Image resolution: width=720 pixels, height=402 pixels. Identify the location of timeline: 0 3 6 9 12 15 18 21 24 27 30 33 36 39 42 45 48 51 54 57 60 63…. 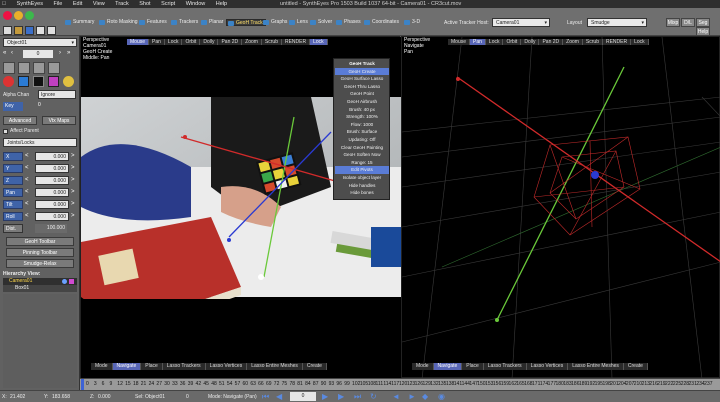
(400, 384).